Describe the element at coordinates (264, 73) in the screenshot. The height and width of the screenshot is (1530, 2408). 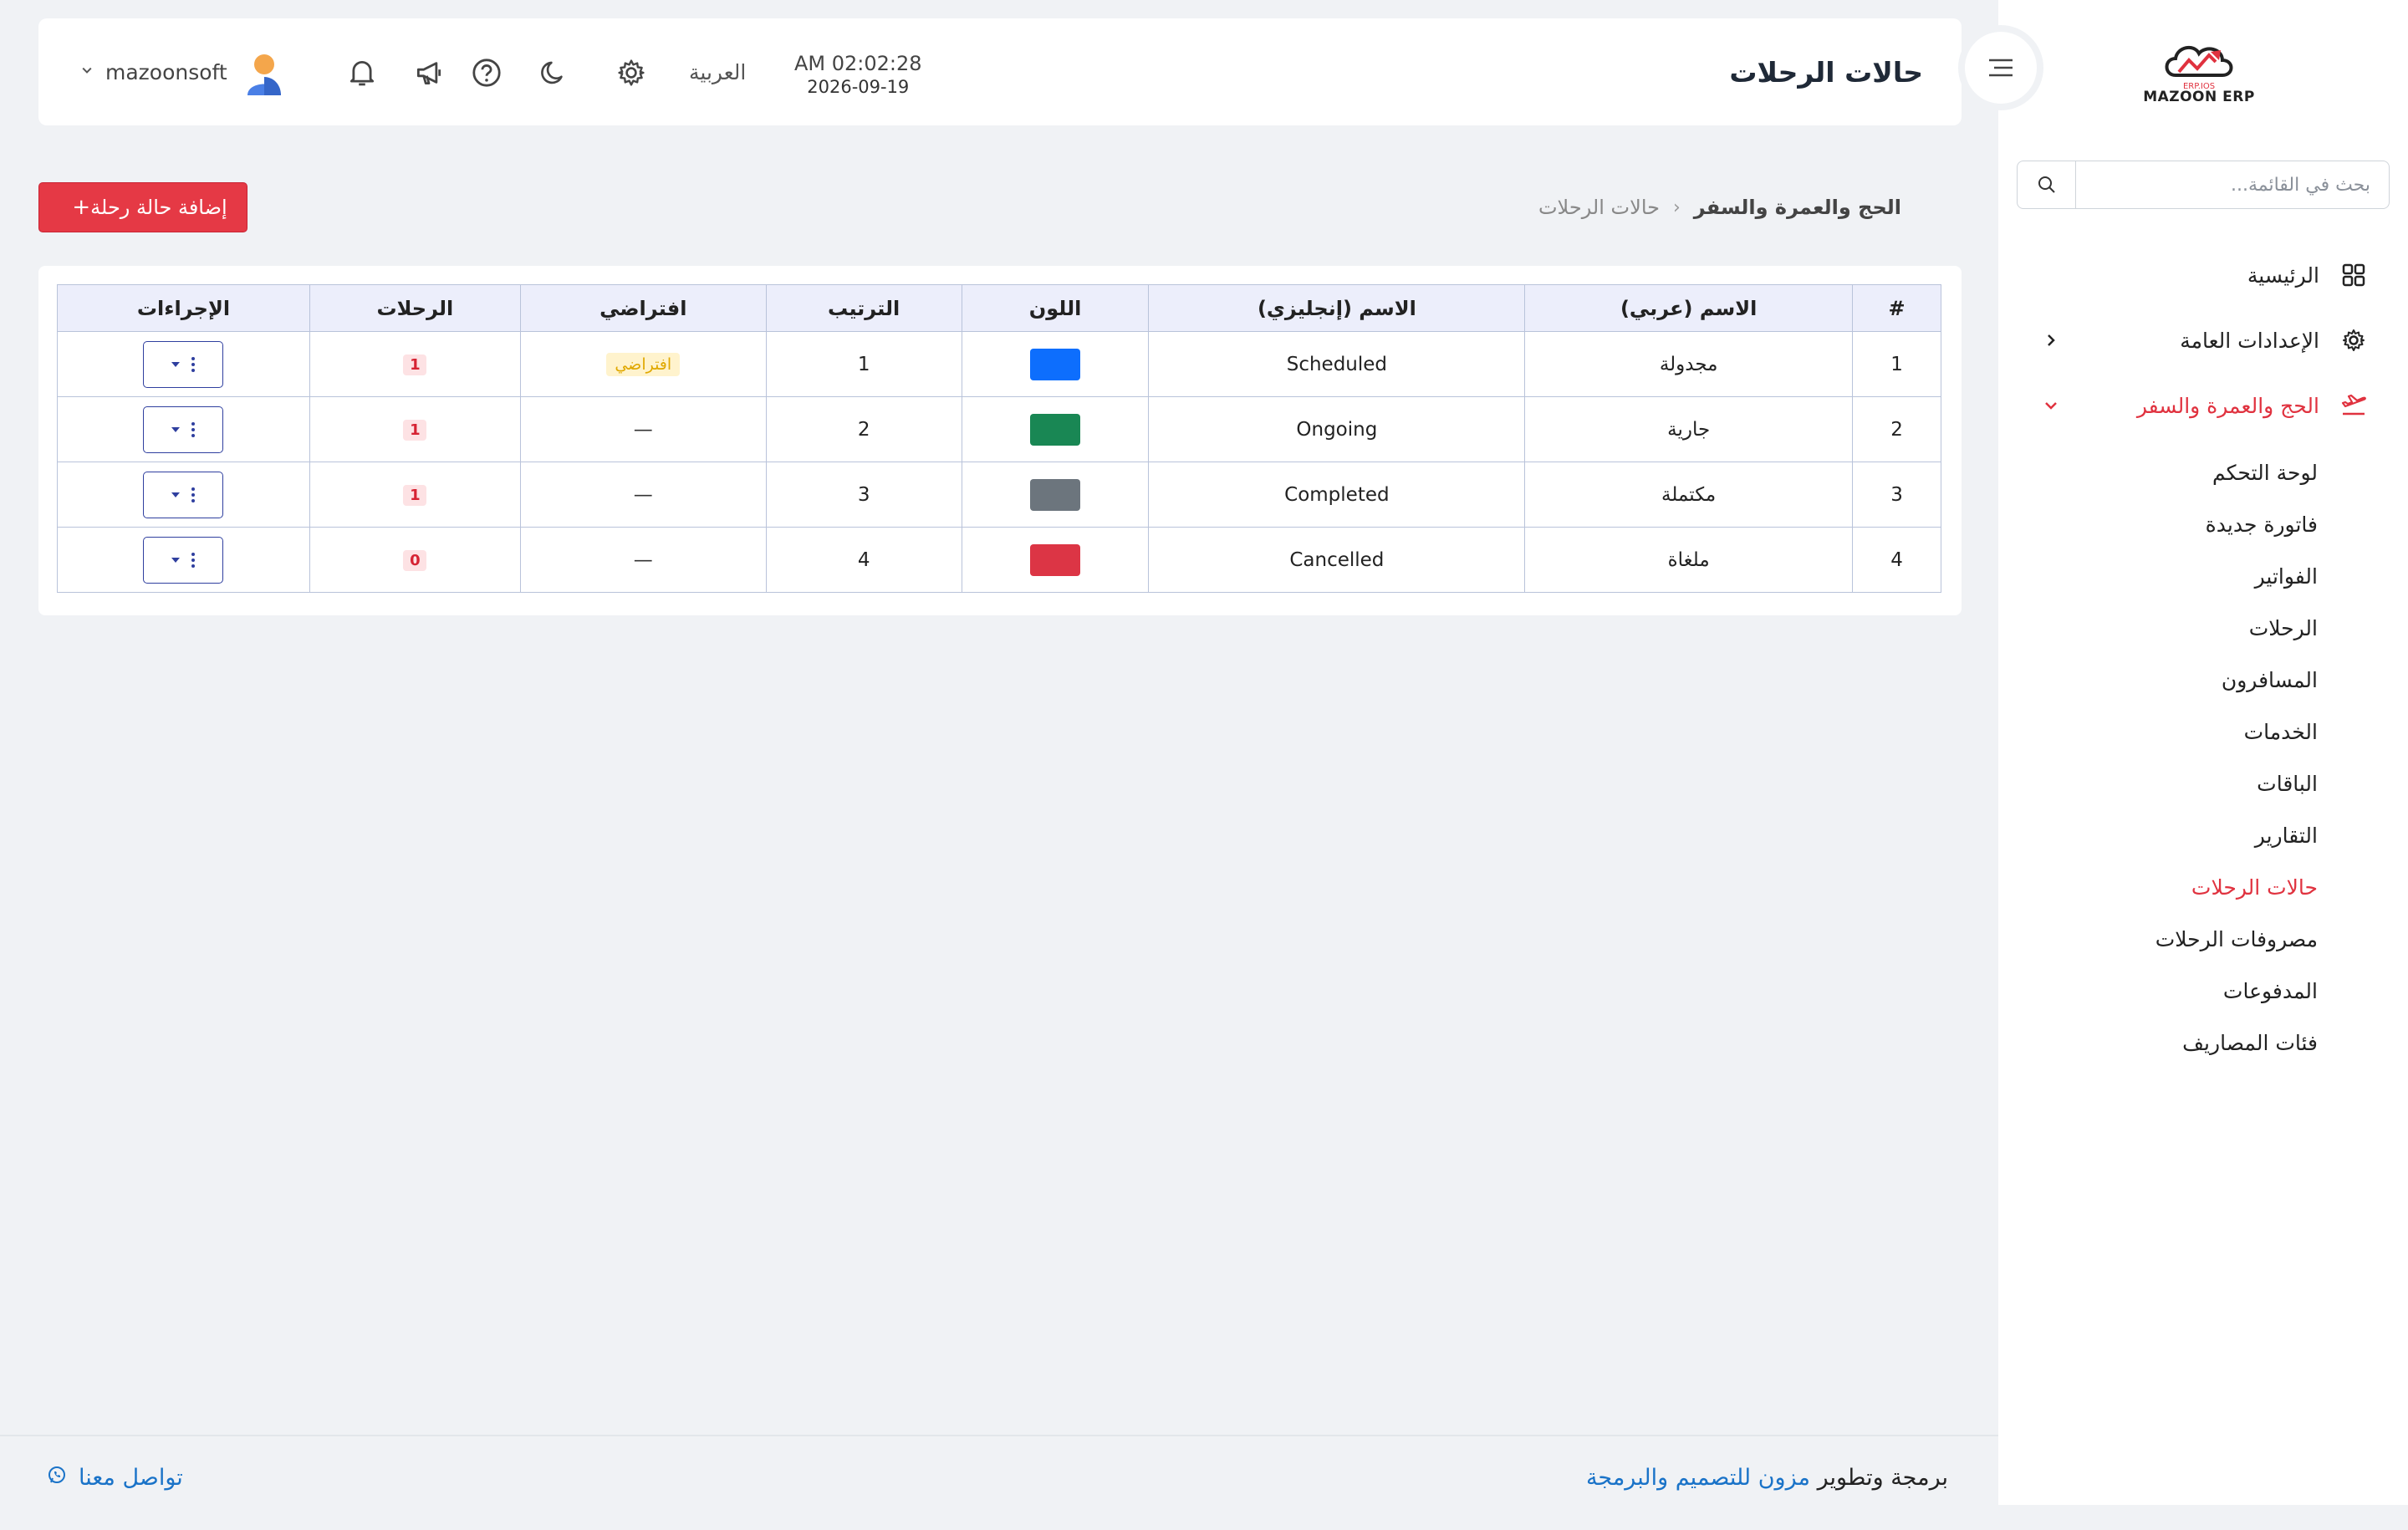
I see `avatar` at that location.